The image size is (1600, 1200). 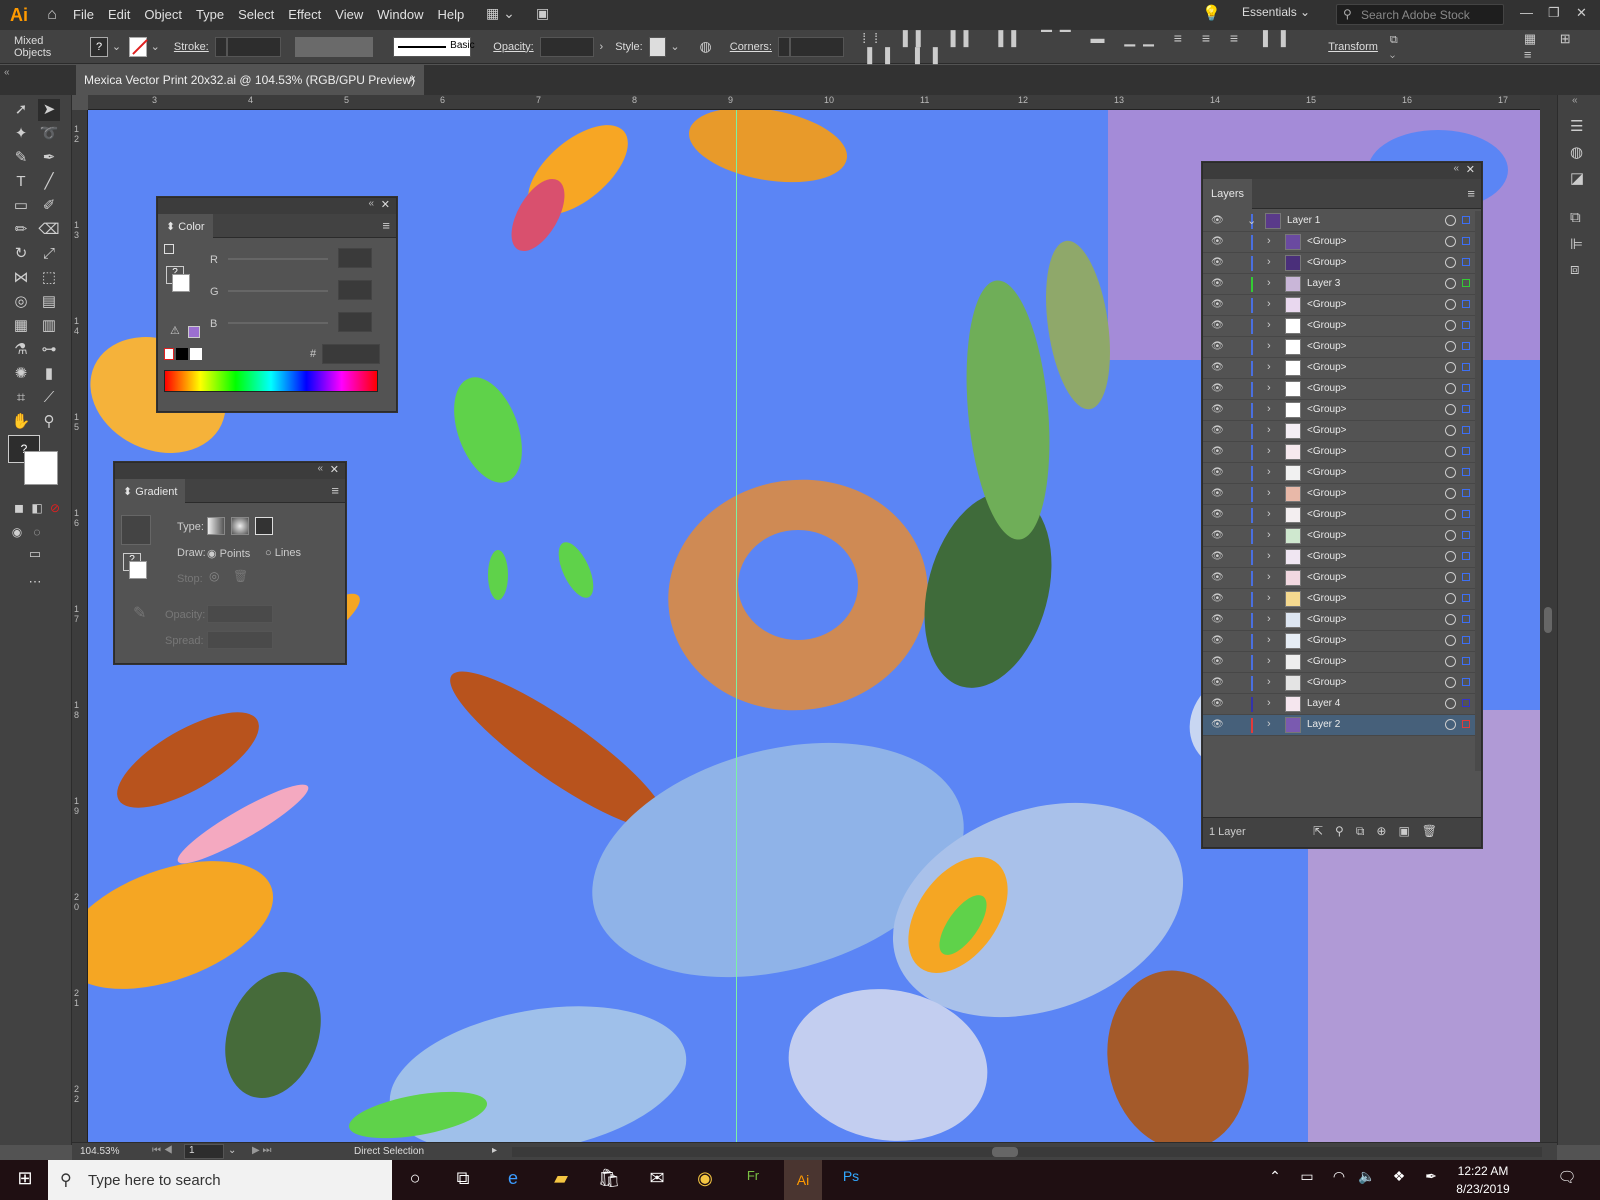 I want to click on menu-edit: Edit, so click(x=119, y=15).